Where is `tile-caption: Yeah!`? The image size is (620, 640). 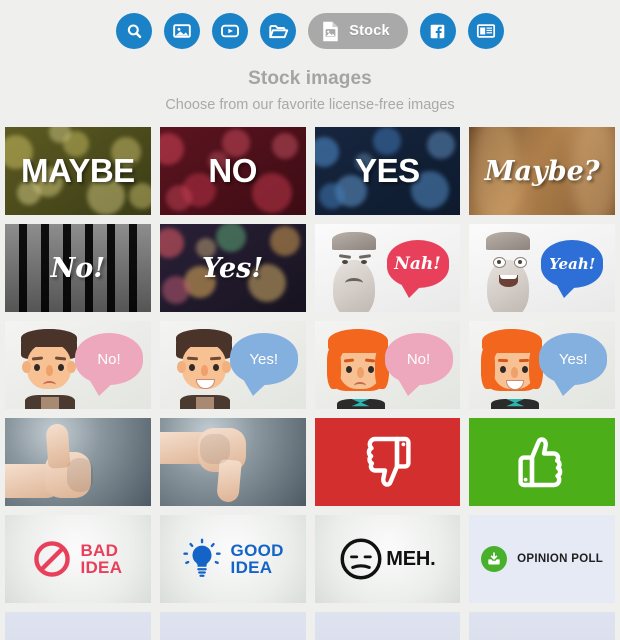
tile-caption: Yeah! is located at coordinates (572, 264).